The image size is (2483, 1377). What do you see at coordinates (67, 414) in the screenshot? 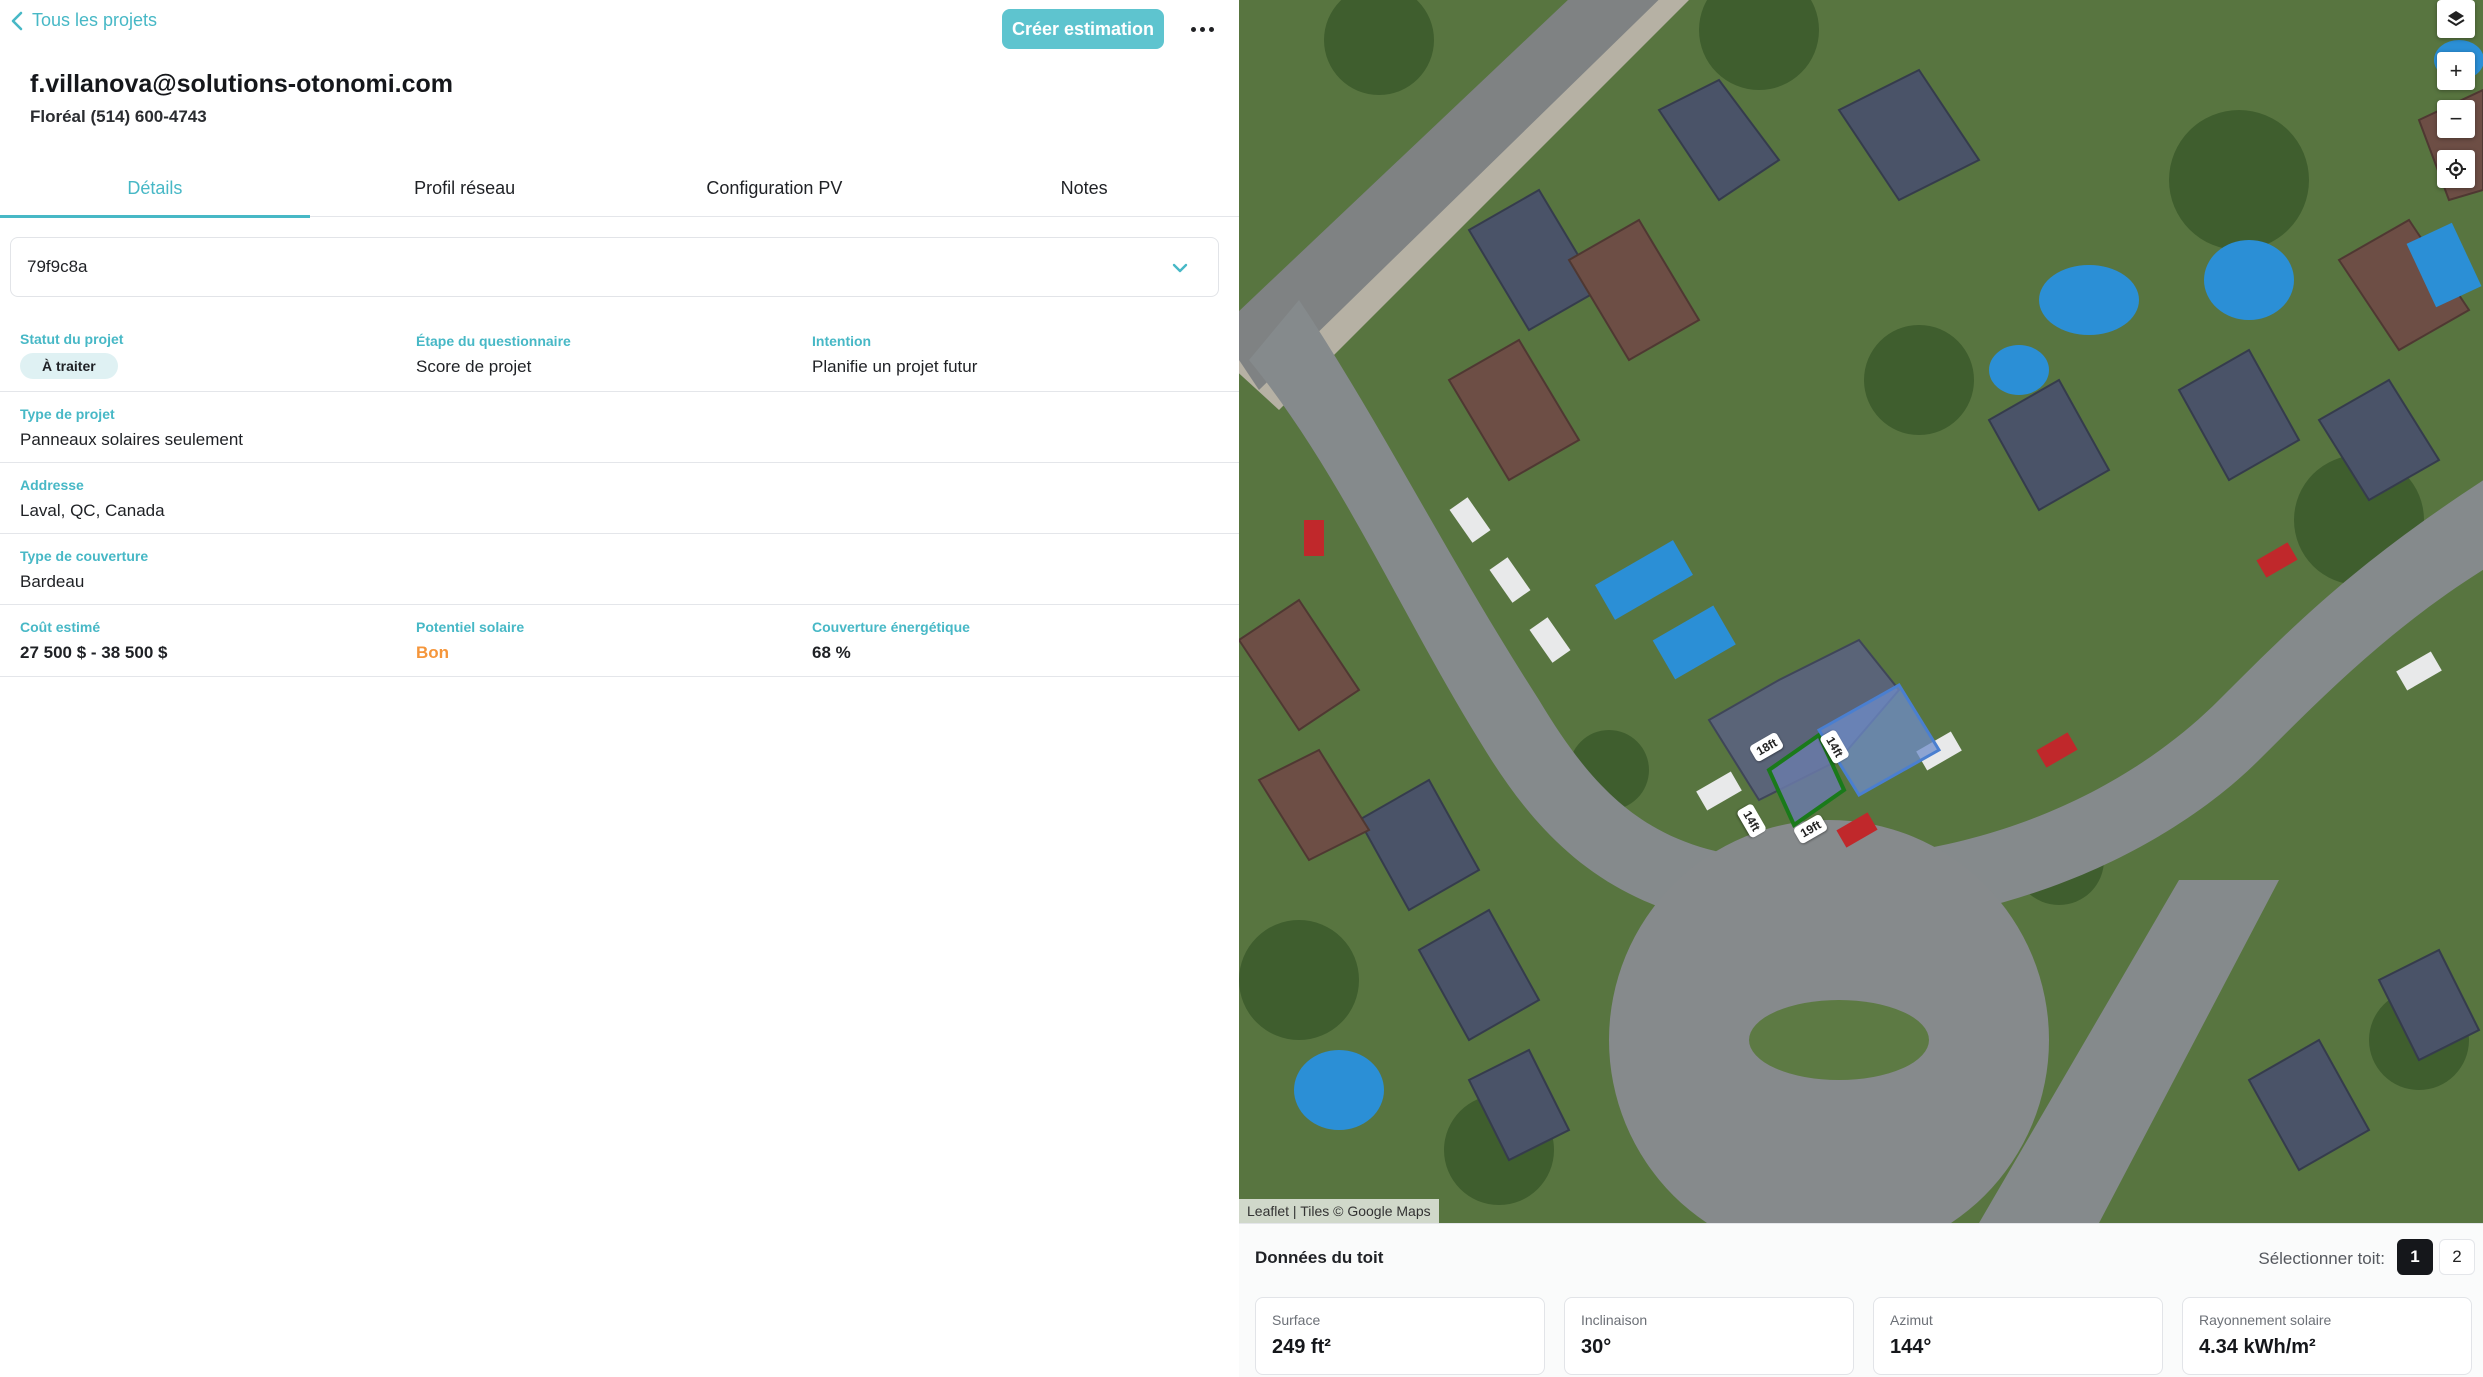
I see `field-label: Type de projet` at bounding box center [67, 414].